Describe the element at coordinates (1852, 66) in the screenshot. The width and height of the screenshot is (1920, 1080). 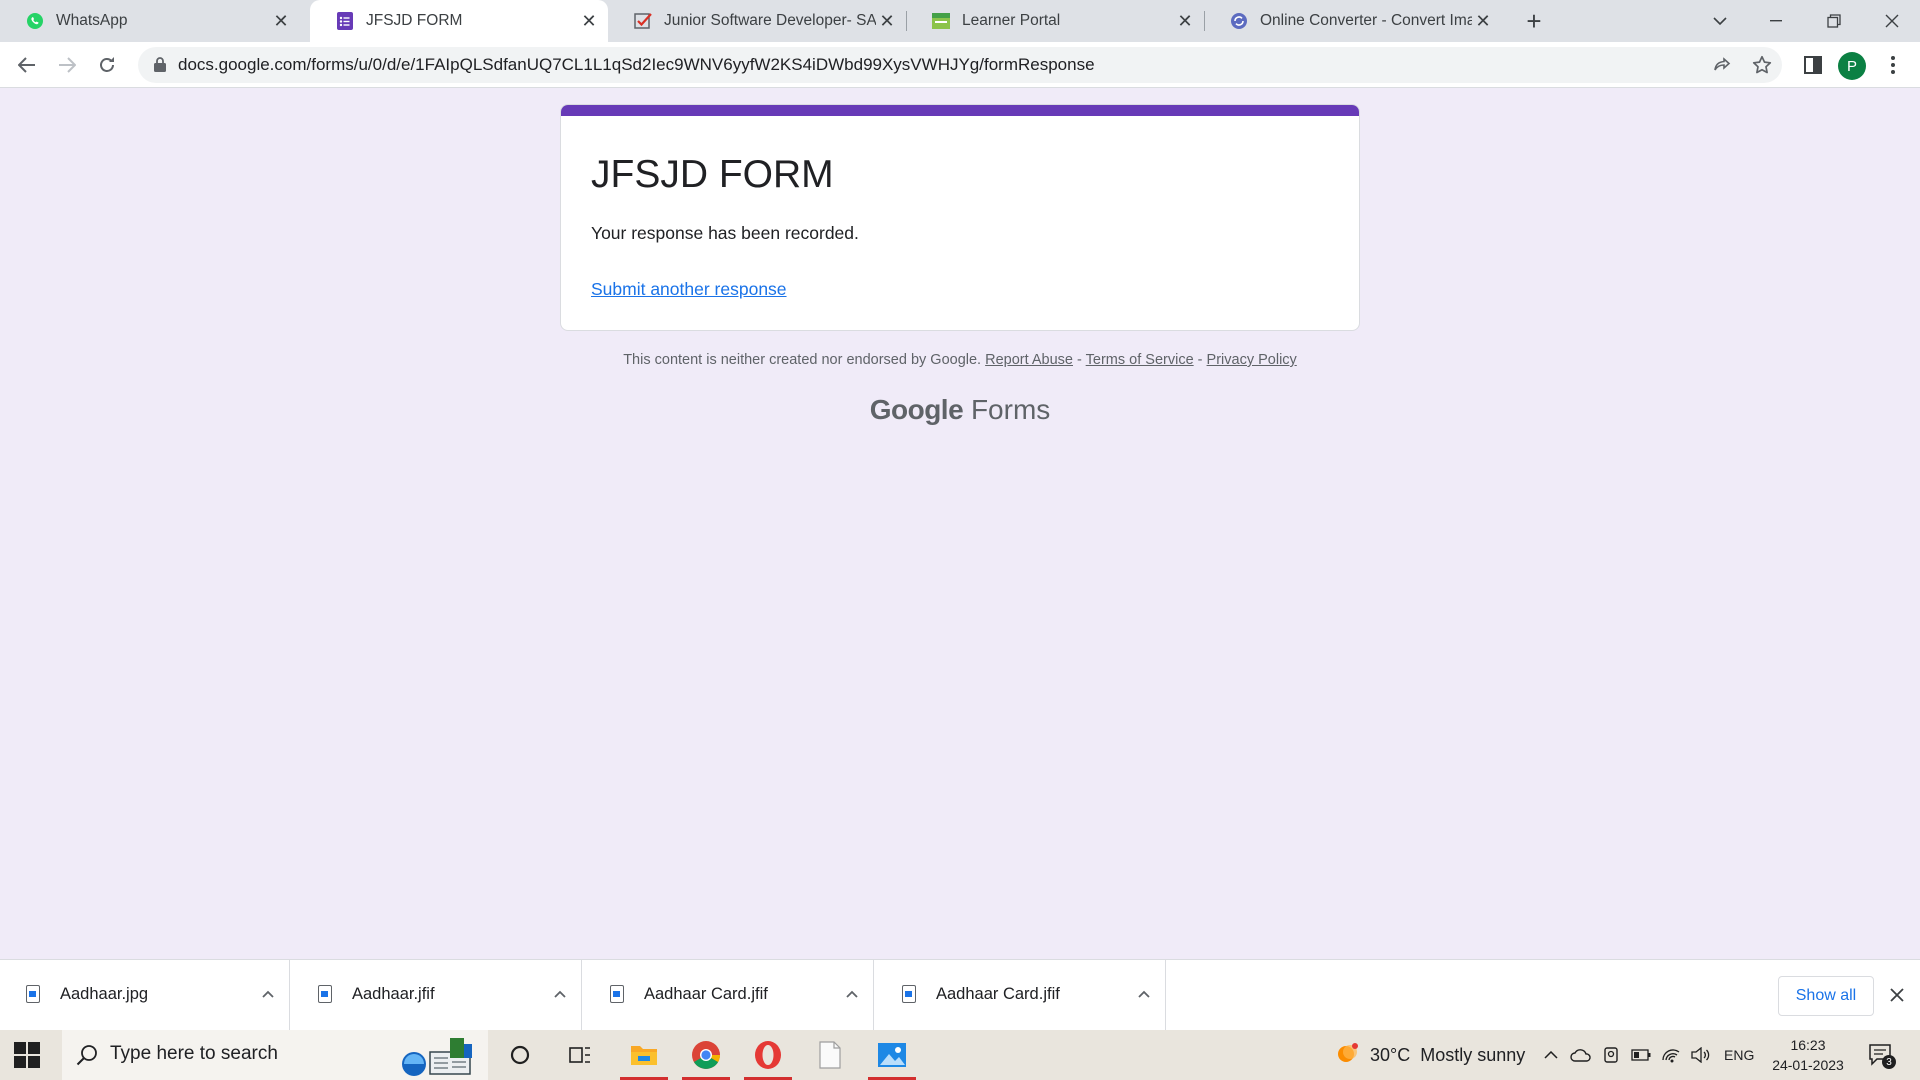
I see `profile-avatar: P` at that location.